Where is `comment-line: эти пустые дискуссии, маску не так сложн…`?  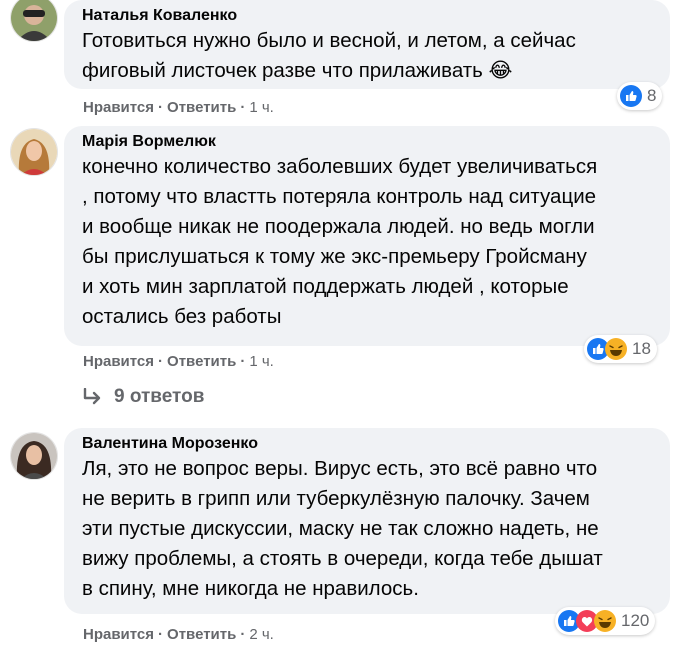
comment-line: эти пустые дискуссии, маску не так сложн… is located at coordinates (340, 528).